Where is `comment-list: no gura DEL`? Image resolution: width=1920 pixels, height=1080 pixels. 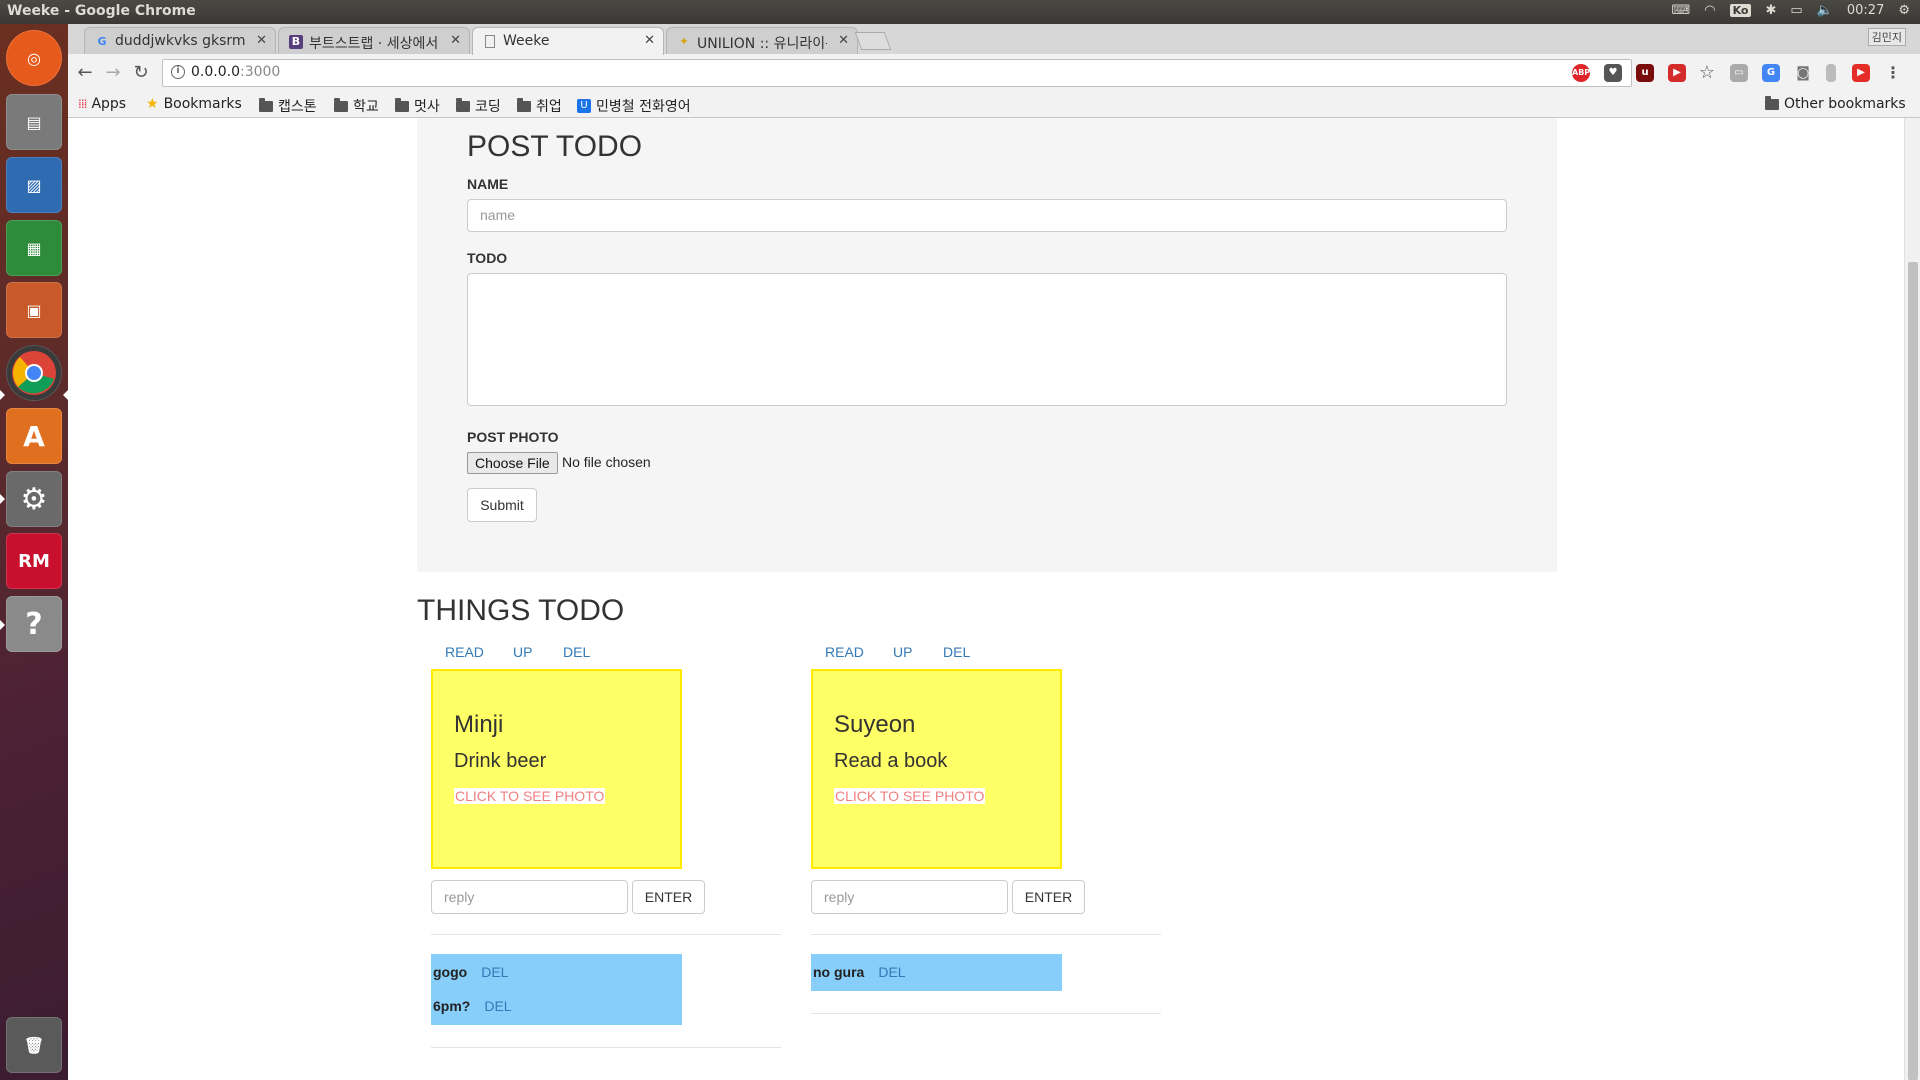 comment-list: no gura DEL is located at coordinates (936, 972).